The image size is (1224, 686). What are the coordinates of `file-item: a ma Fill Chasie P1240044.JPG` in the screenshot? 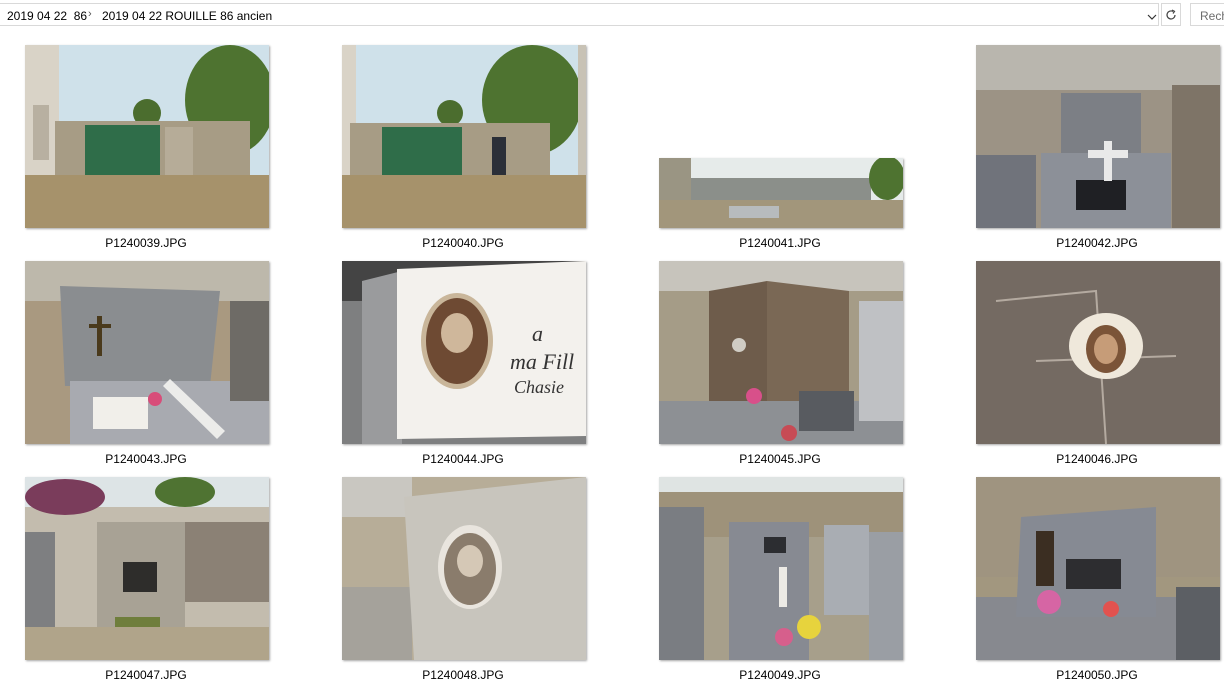 It's located at (475, 356).